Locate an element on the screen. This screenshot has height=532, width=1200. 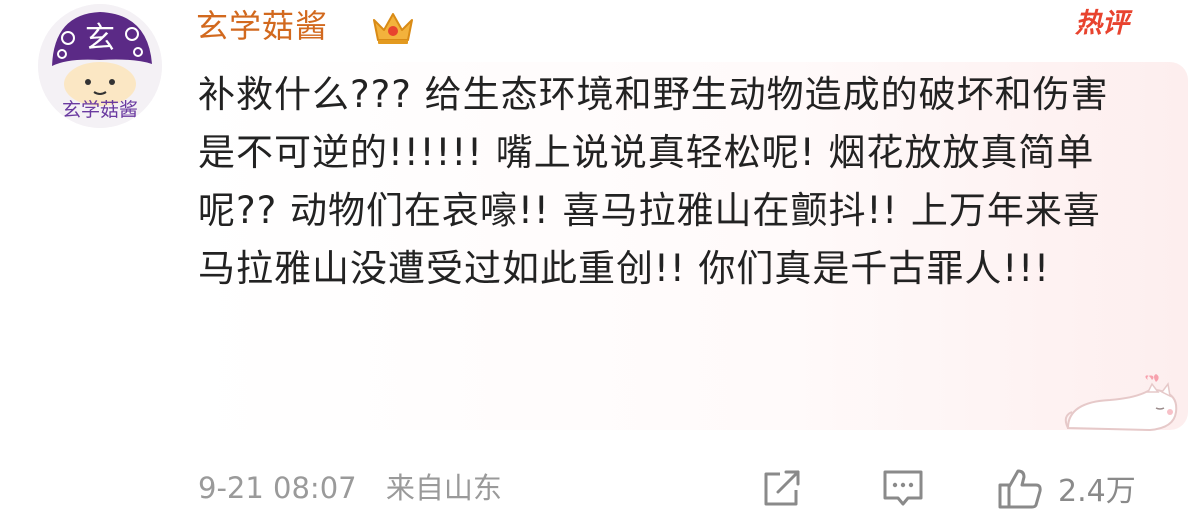
sleeping-cat-icon is located at coordinates (1121, 403).